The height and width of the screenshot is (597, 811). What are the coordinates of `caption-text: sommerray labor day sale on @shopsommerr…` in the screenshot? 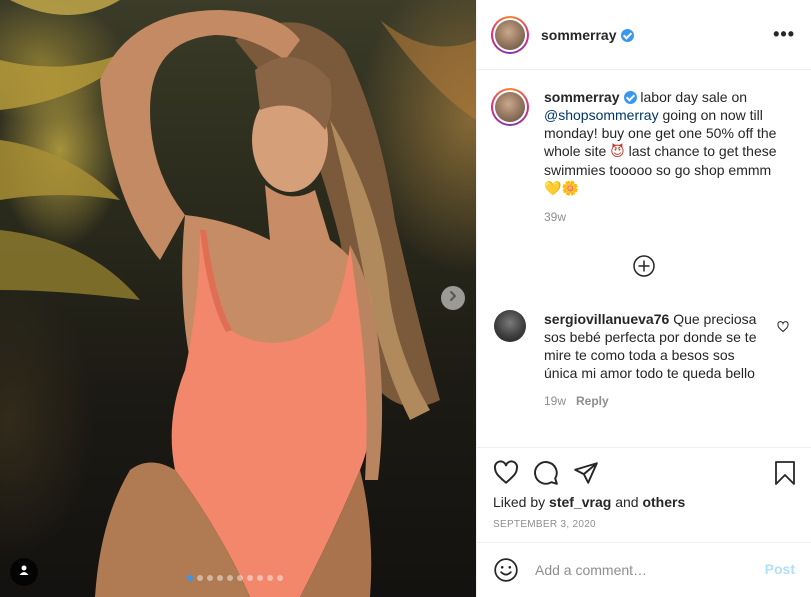 It's located at (672, 143).